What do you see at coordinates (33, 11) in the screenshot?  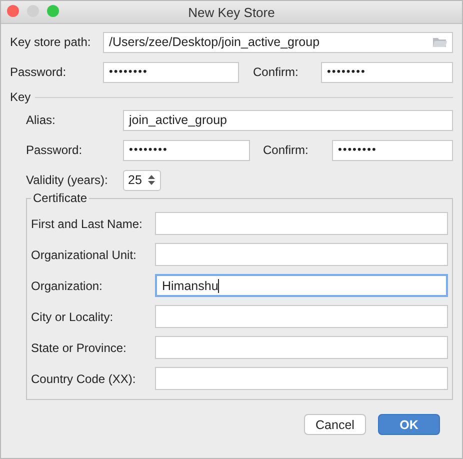 I see `minimize-button` at bounding box center [33, 11].